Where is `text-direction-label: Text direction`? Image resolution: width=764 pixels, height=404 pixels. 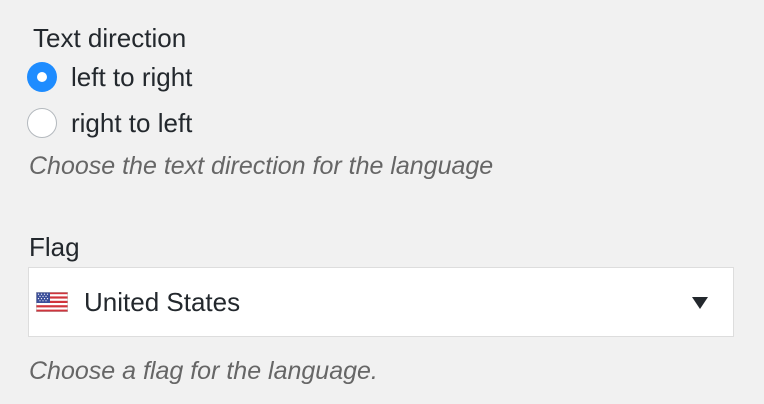
text-direction-label: Text direction is located at coordinates (110, 38).